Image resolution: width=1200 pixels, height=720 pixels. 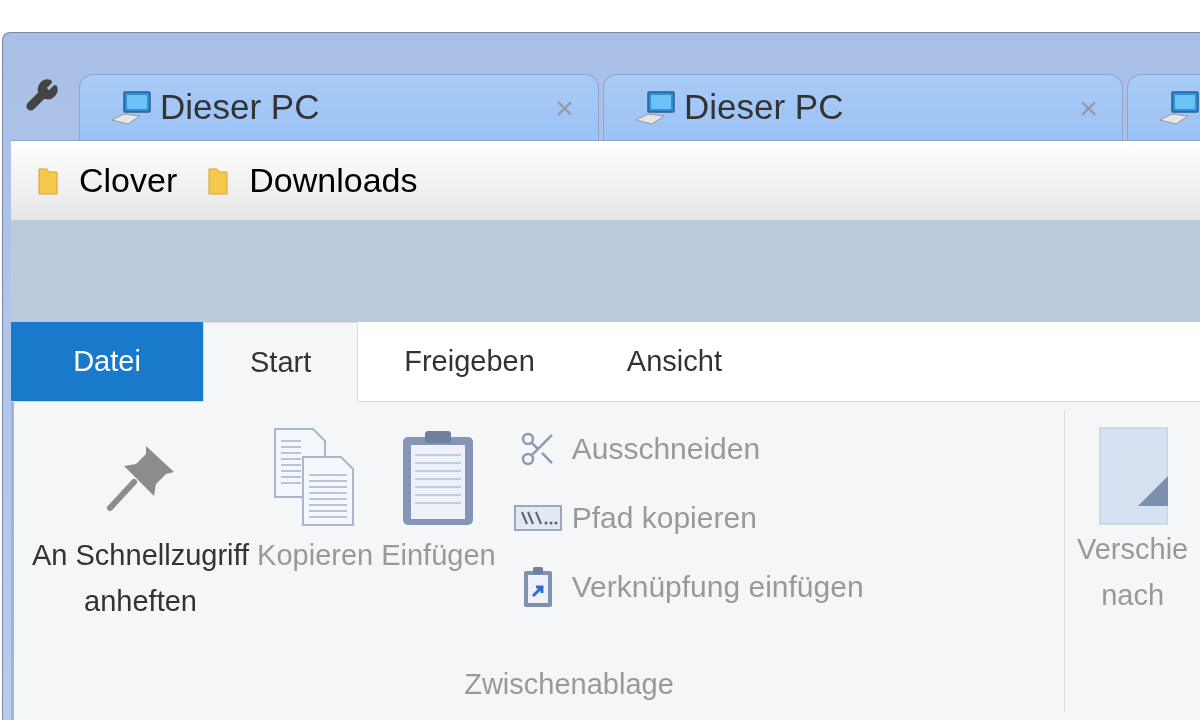 What do you see at coordinates (107, 361) in the screenshot?
I see `file-tab: Datei` at bounding box center [107, 361].